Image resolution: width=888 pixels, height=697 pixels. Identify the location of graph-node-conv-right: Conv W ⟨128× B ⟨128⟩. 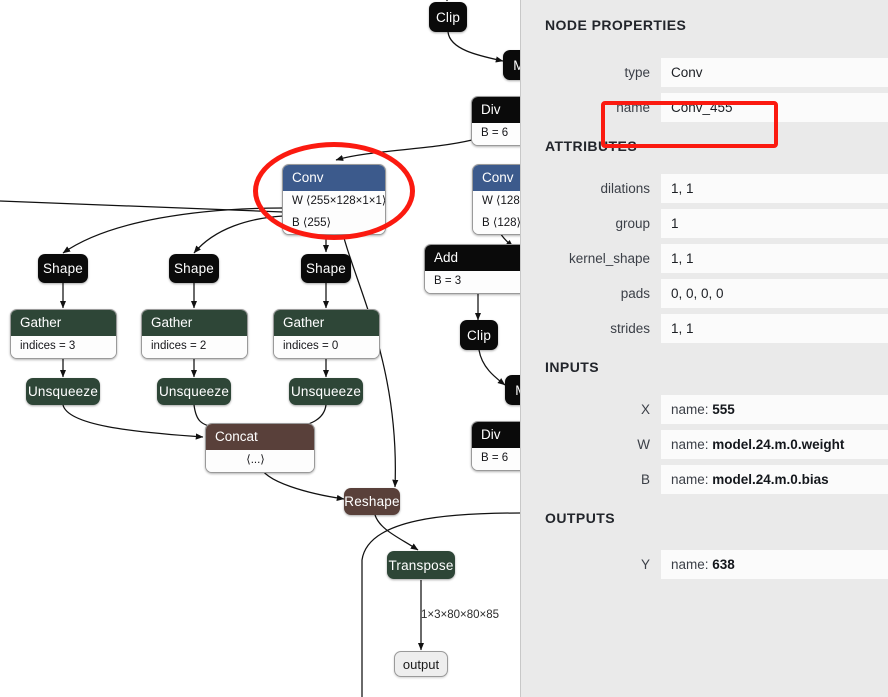
(496, 200).